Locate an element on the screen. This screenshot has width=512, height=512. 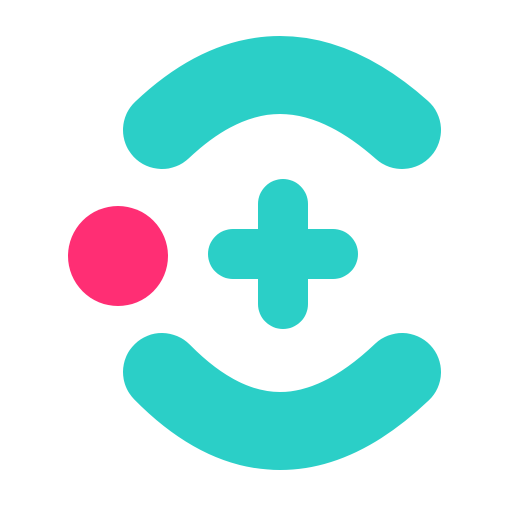
plus-icon is located at coordinates (283, 254).